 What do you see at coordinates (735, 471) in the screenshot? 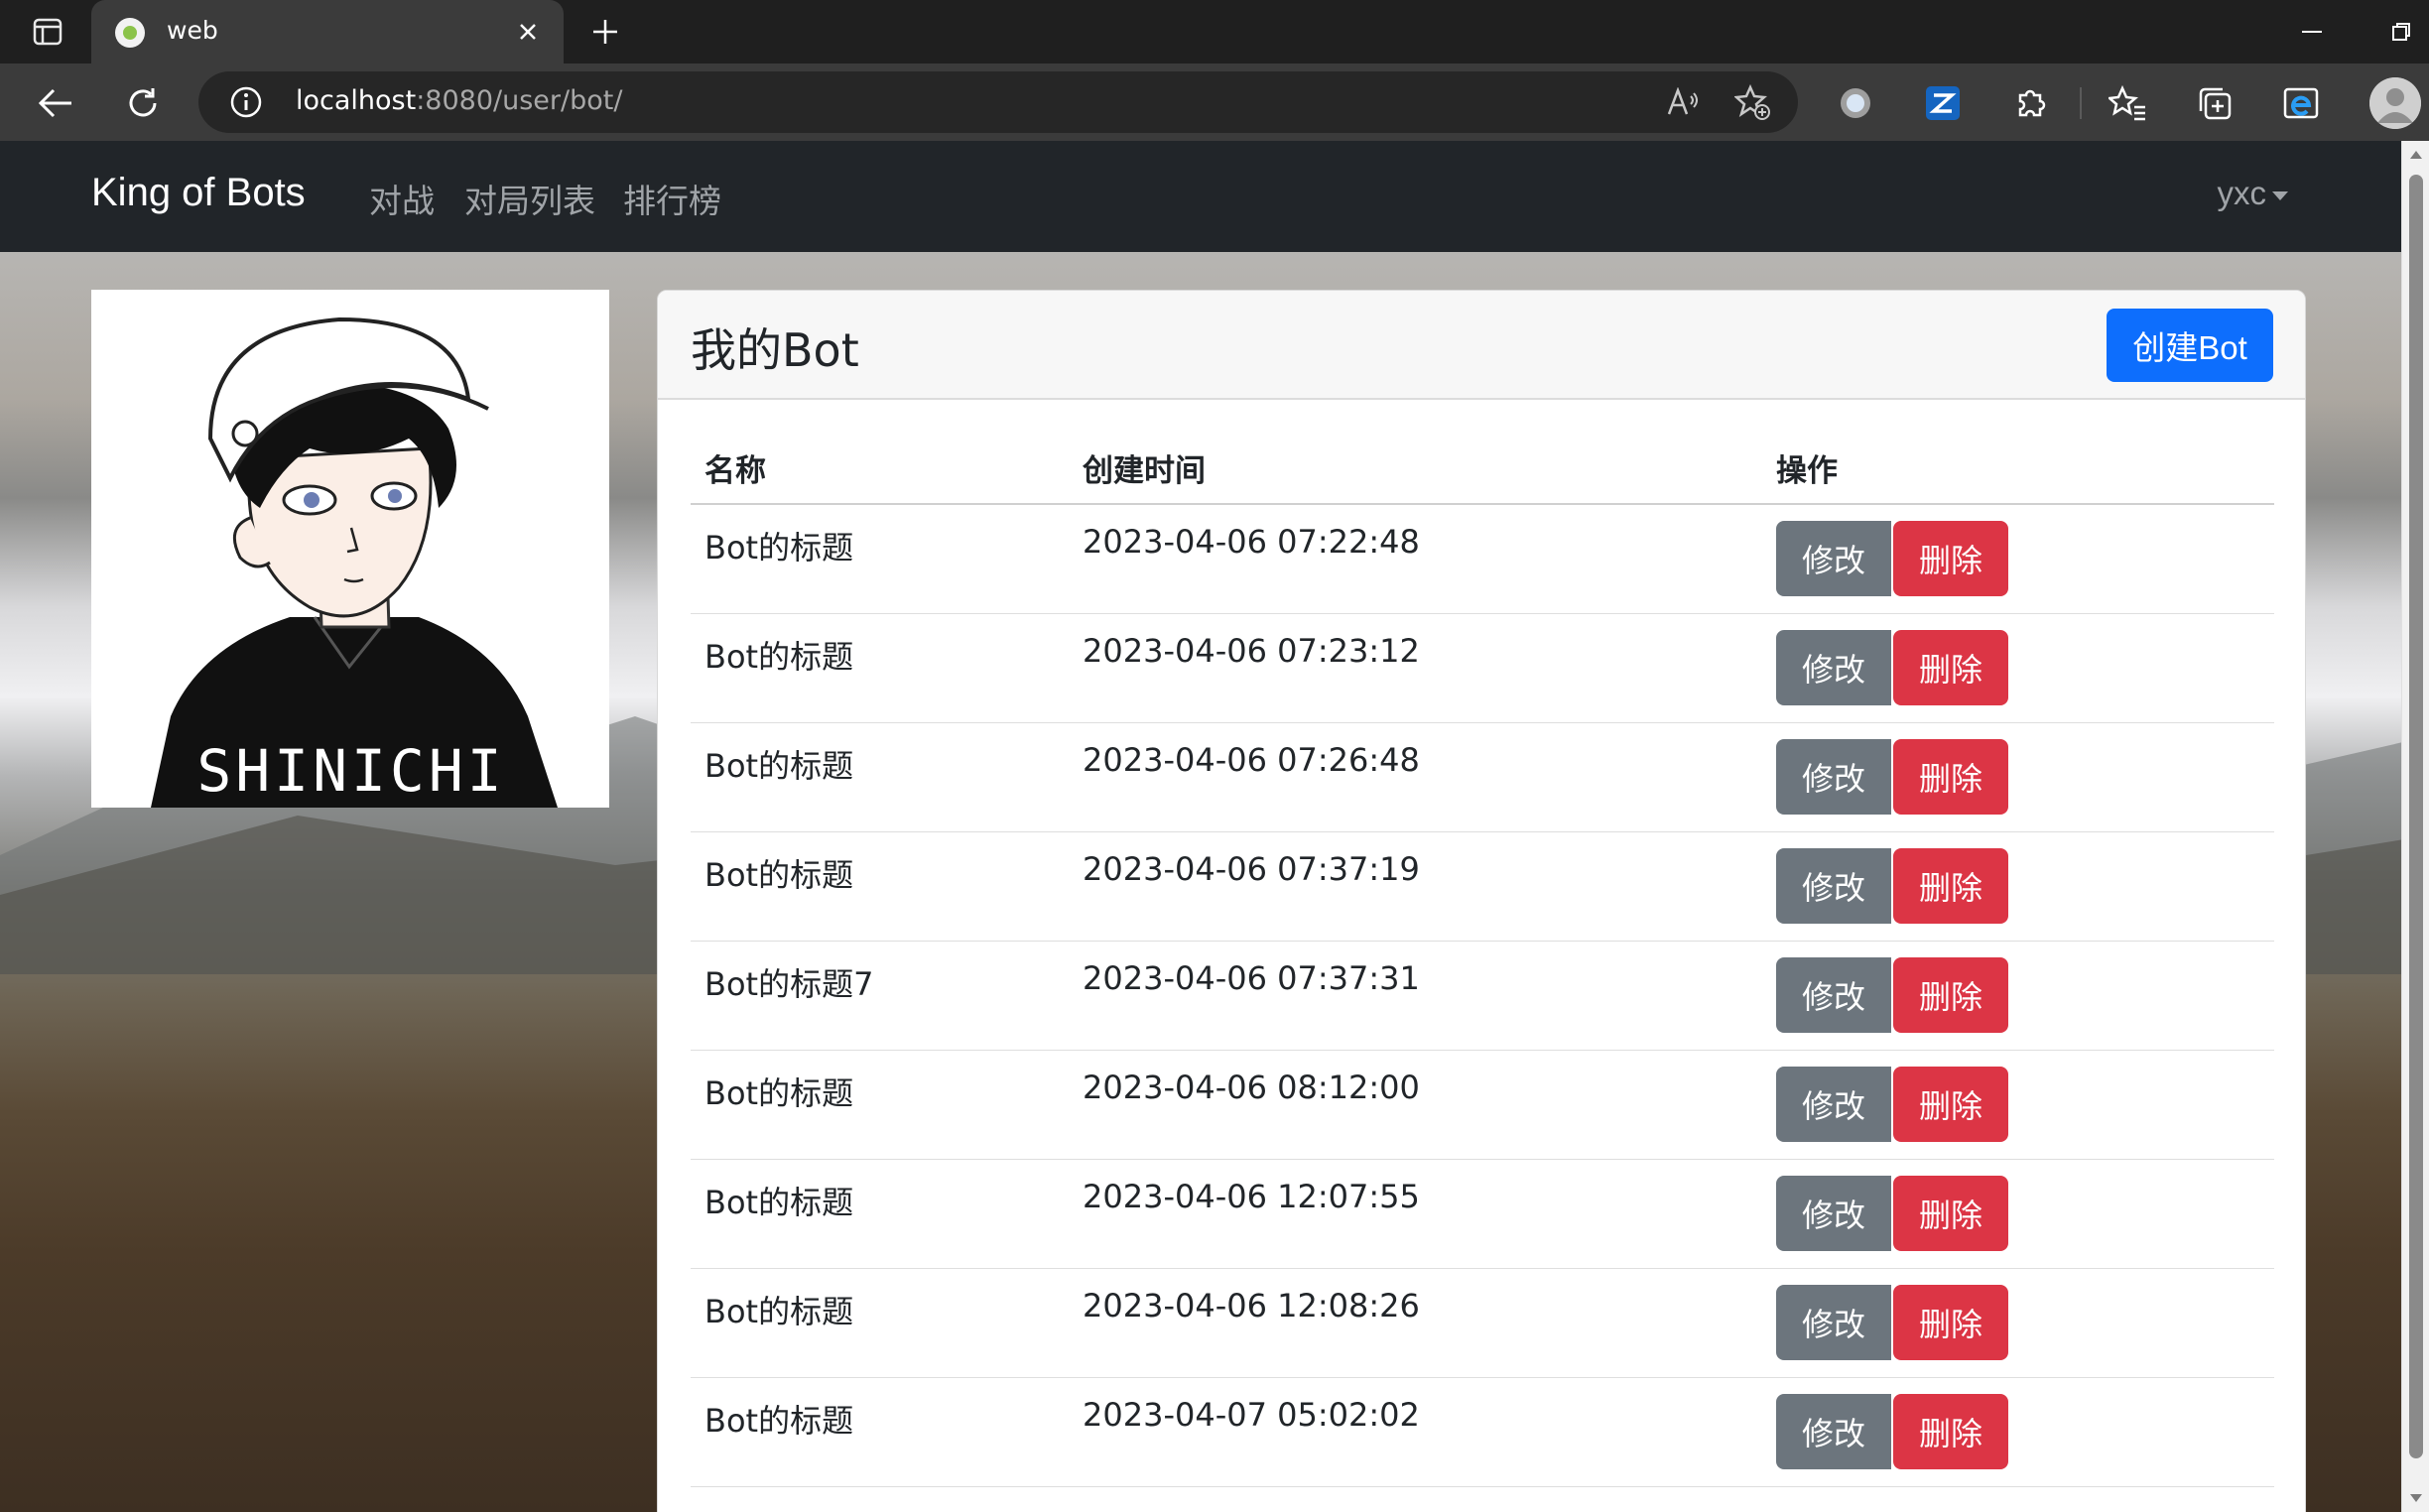
I see `column-header-name: 名称` at bounding box center [735, 471].